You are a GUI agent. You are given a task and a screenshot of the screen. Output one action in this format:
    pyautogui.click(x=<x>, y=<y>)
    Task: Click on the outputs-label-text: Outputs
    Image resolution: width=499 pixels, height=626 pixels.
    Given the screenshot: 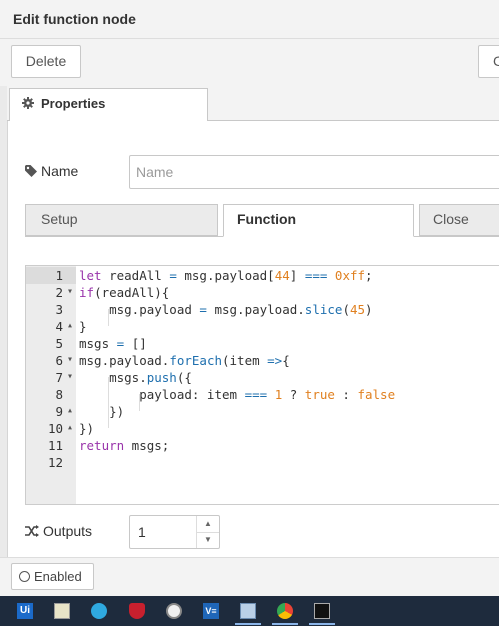 What is the action you would take?
    pyautogui.click(x=68, y=531)
    